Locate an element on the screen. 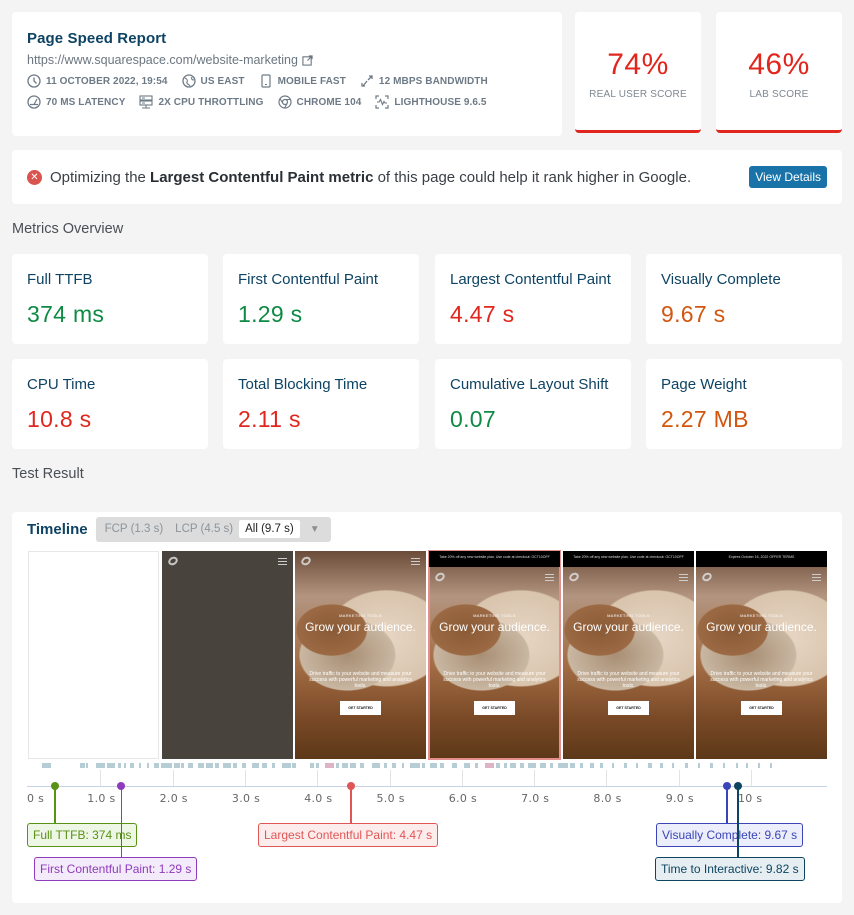 The image size is (854, 915). metric-value: 2.27 MB is located at coordinates (705, 419).